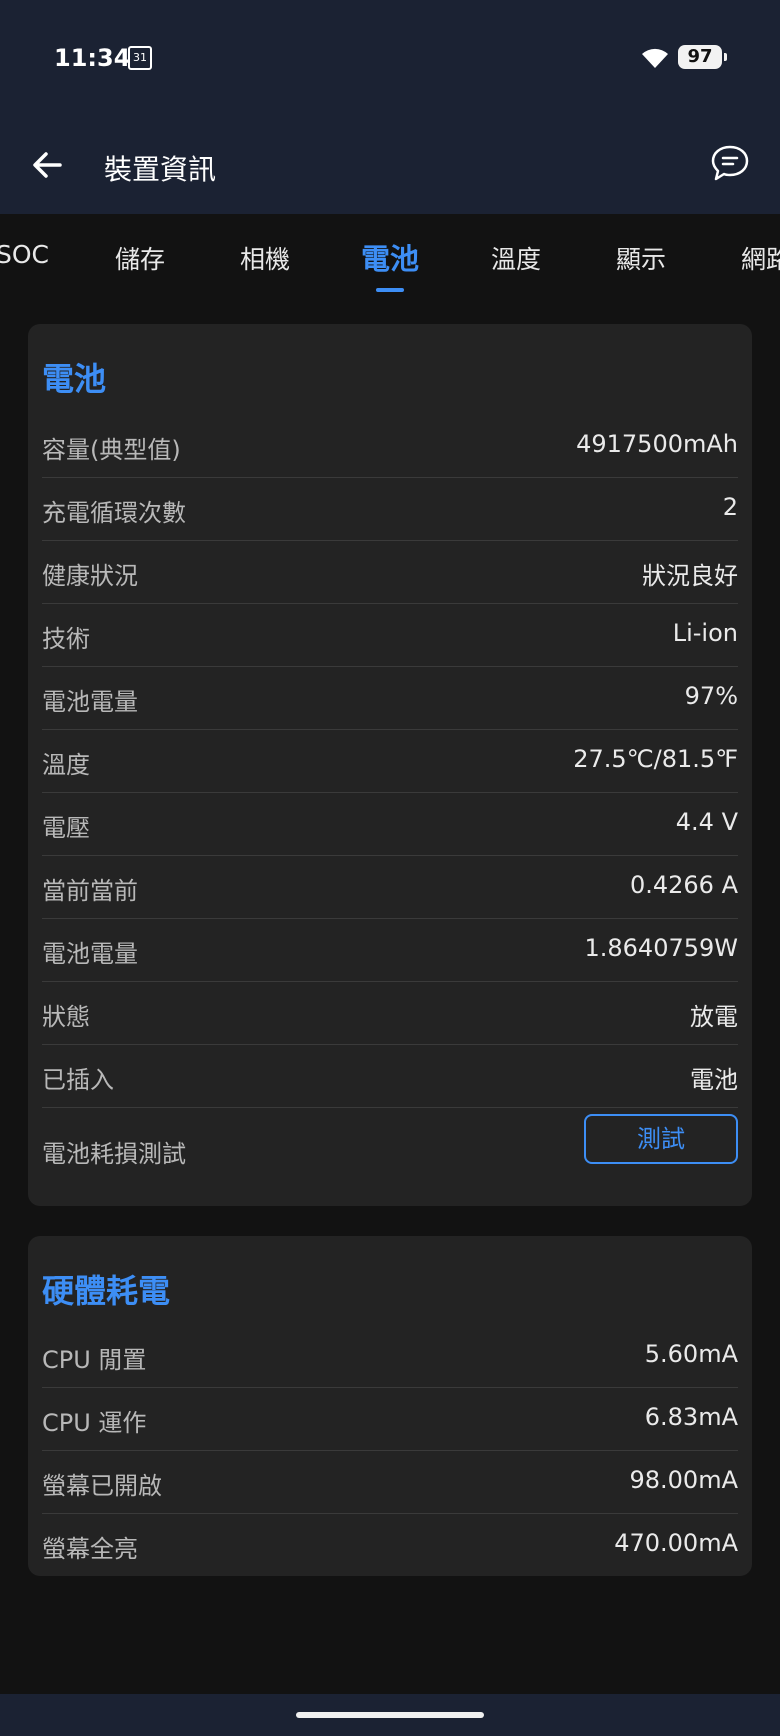 The height and width of the screenshot is (1736, 780). What do you see at coordinates (390, 446) in the screenshot?
I see `list-item: 容量(典型值) 4917500mAh` at bounding box center [390, 446].